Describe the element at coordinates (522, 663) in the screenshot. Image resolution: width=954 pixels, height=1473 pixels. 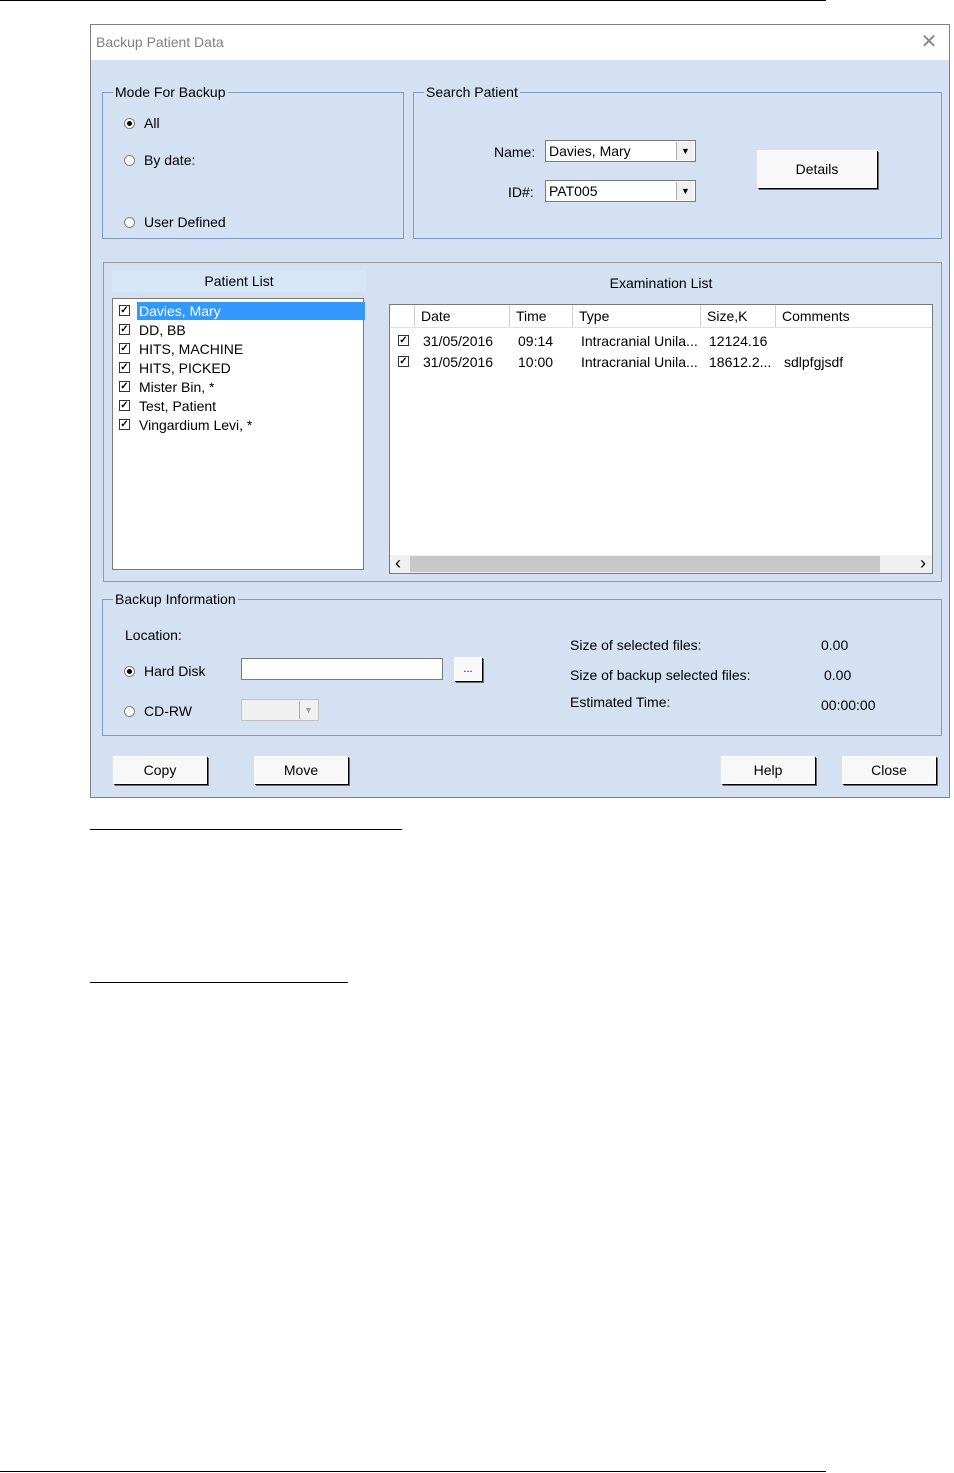
I see `backup-information-group: Backup Information` at that location.